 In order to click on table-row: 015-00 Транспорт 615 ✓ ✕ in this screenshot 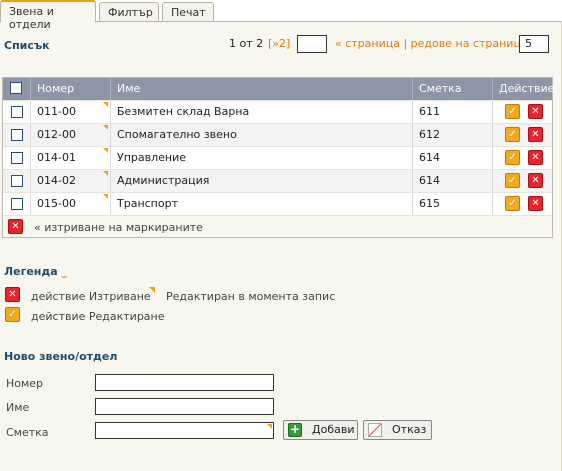, I will do `click(277, 203)`.